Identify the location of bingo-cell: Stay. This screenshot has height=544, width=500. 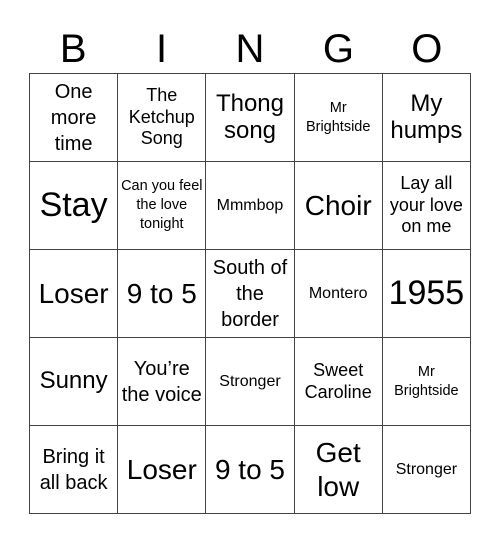
(74, 206).